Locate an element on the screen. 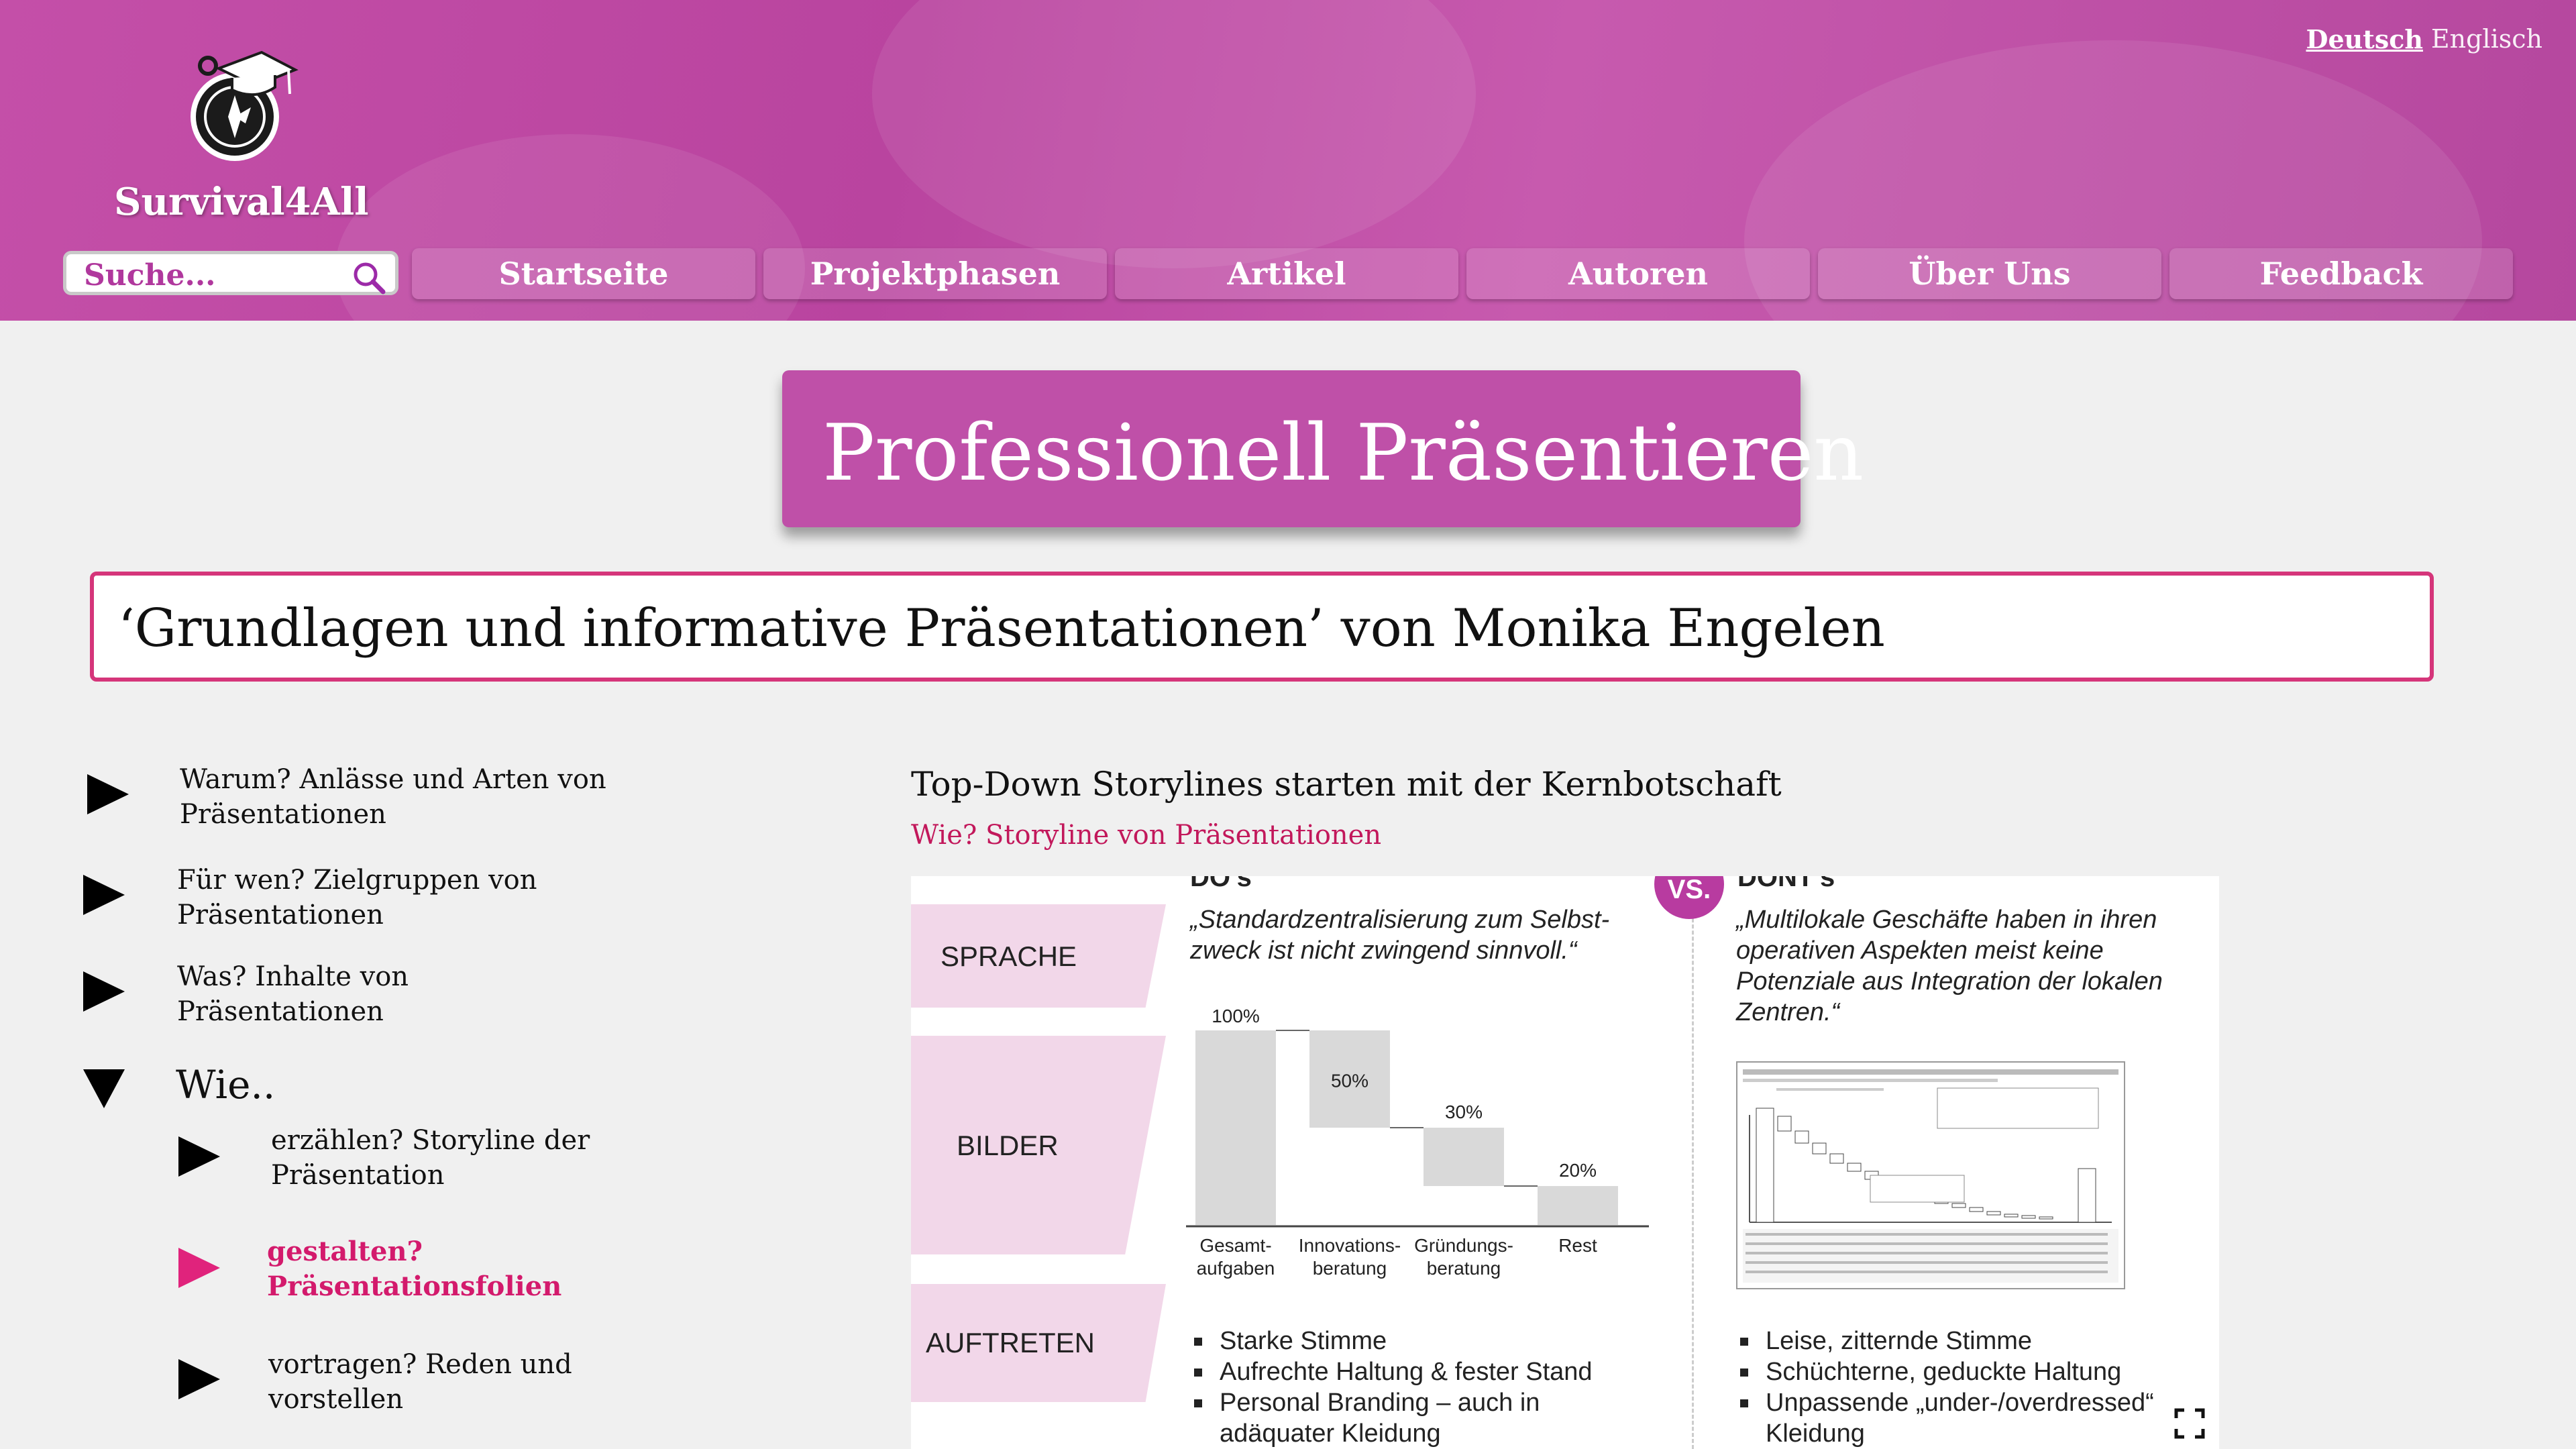 This screenshot has width=2576, height=1449. row-label-auftreten: AUFTRETEN is located at coordinates (1038, 1343).